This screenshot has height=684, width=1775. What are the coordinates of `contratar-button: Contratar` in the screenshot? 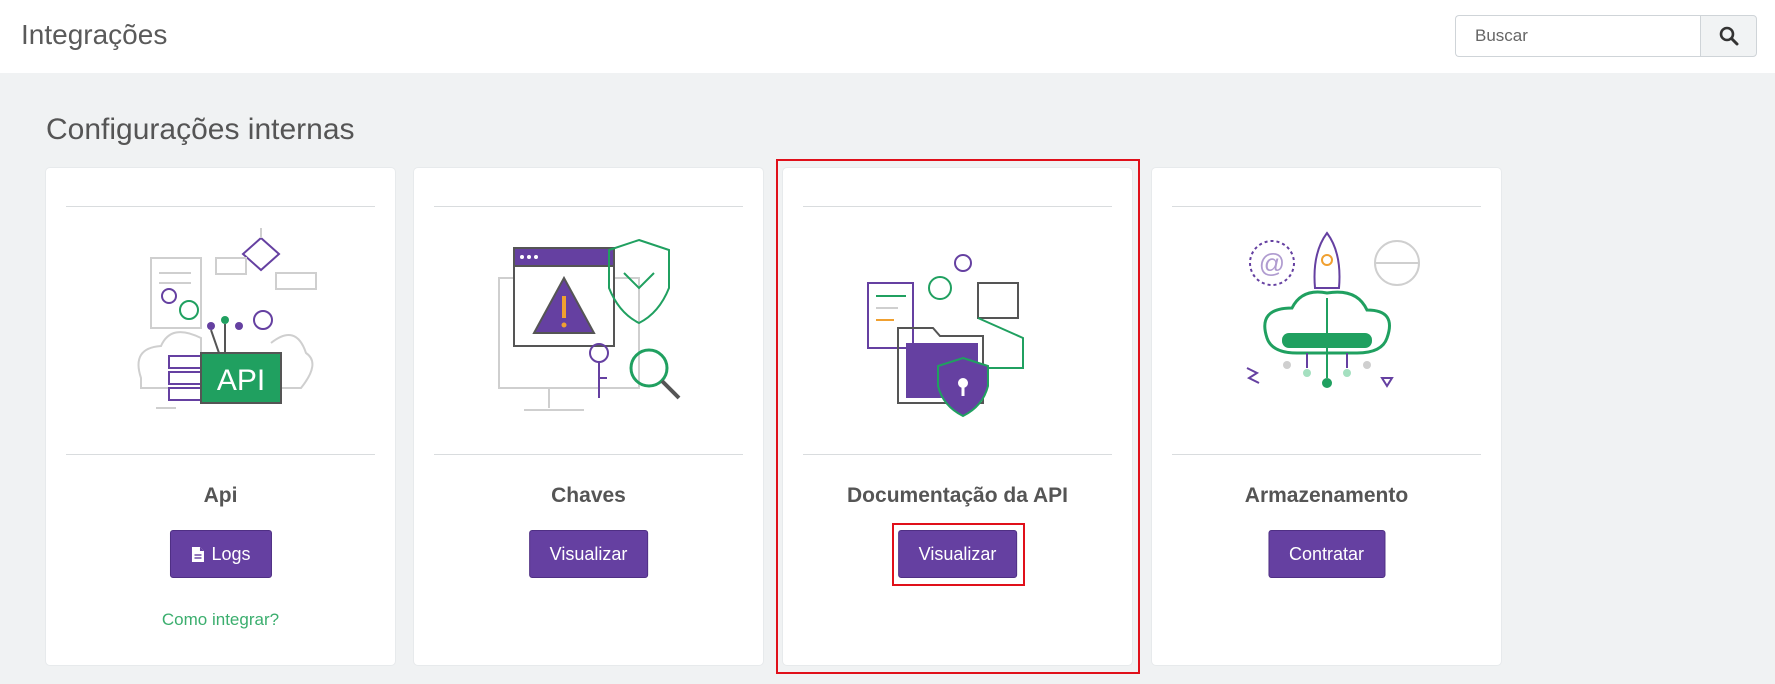 It's located at (1326, 554).